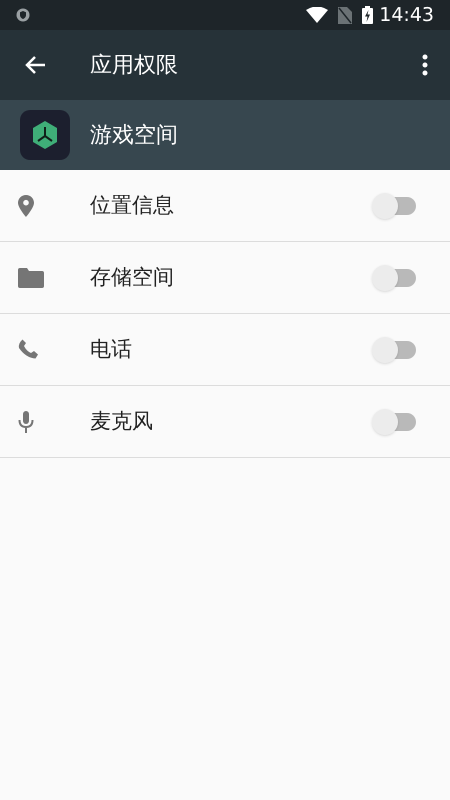 Image resolution: width=450 pixels, height=800 pixels. I want to click on app-icon, so click(45, 135).